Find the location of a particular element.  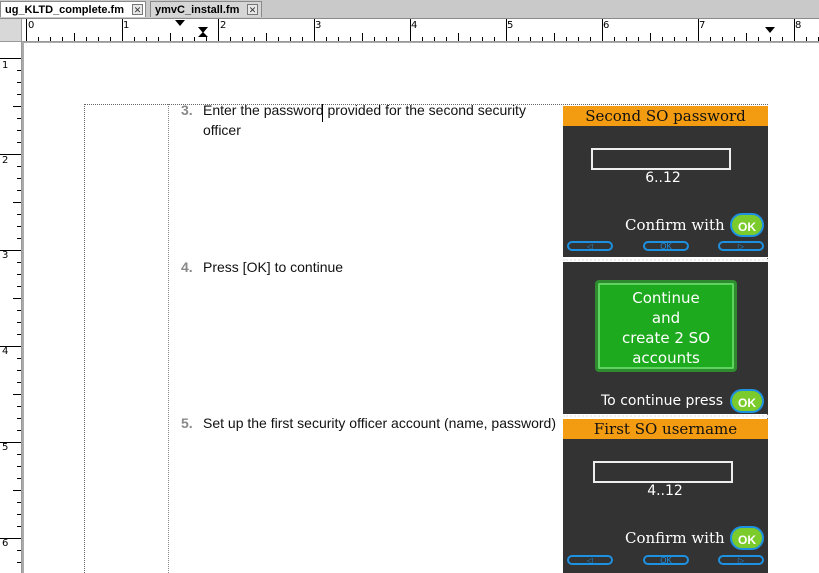

length-range: 6..12 is located at coordinates (663, 178).